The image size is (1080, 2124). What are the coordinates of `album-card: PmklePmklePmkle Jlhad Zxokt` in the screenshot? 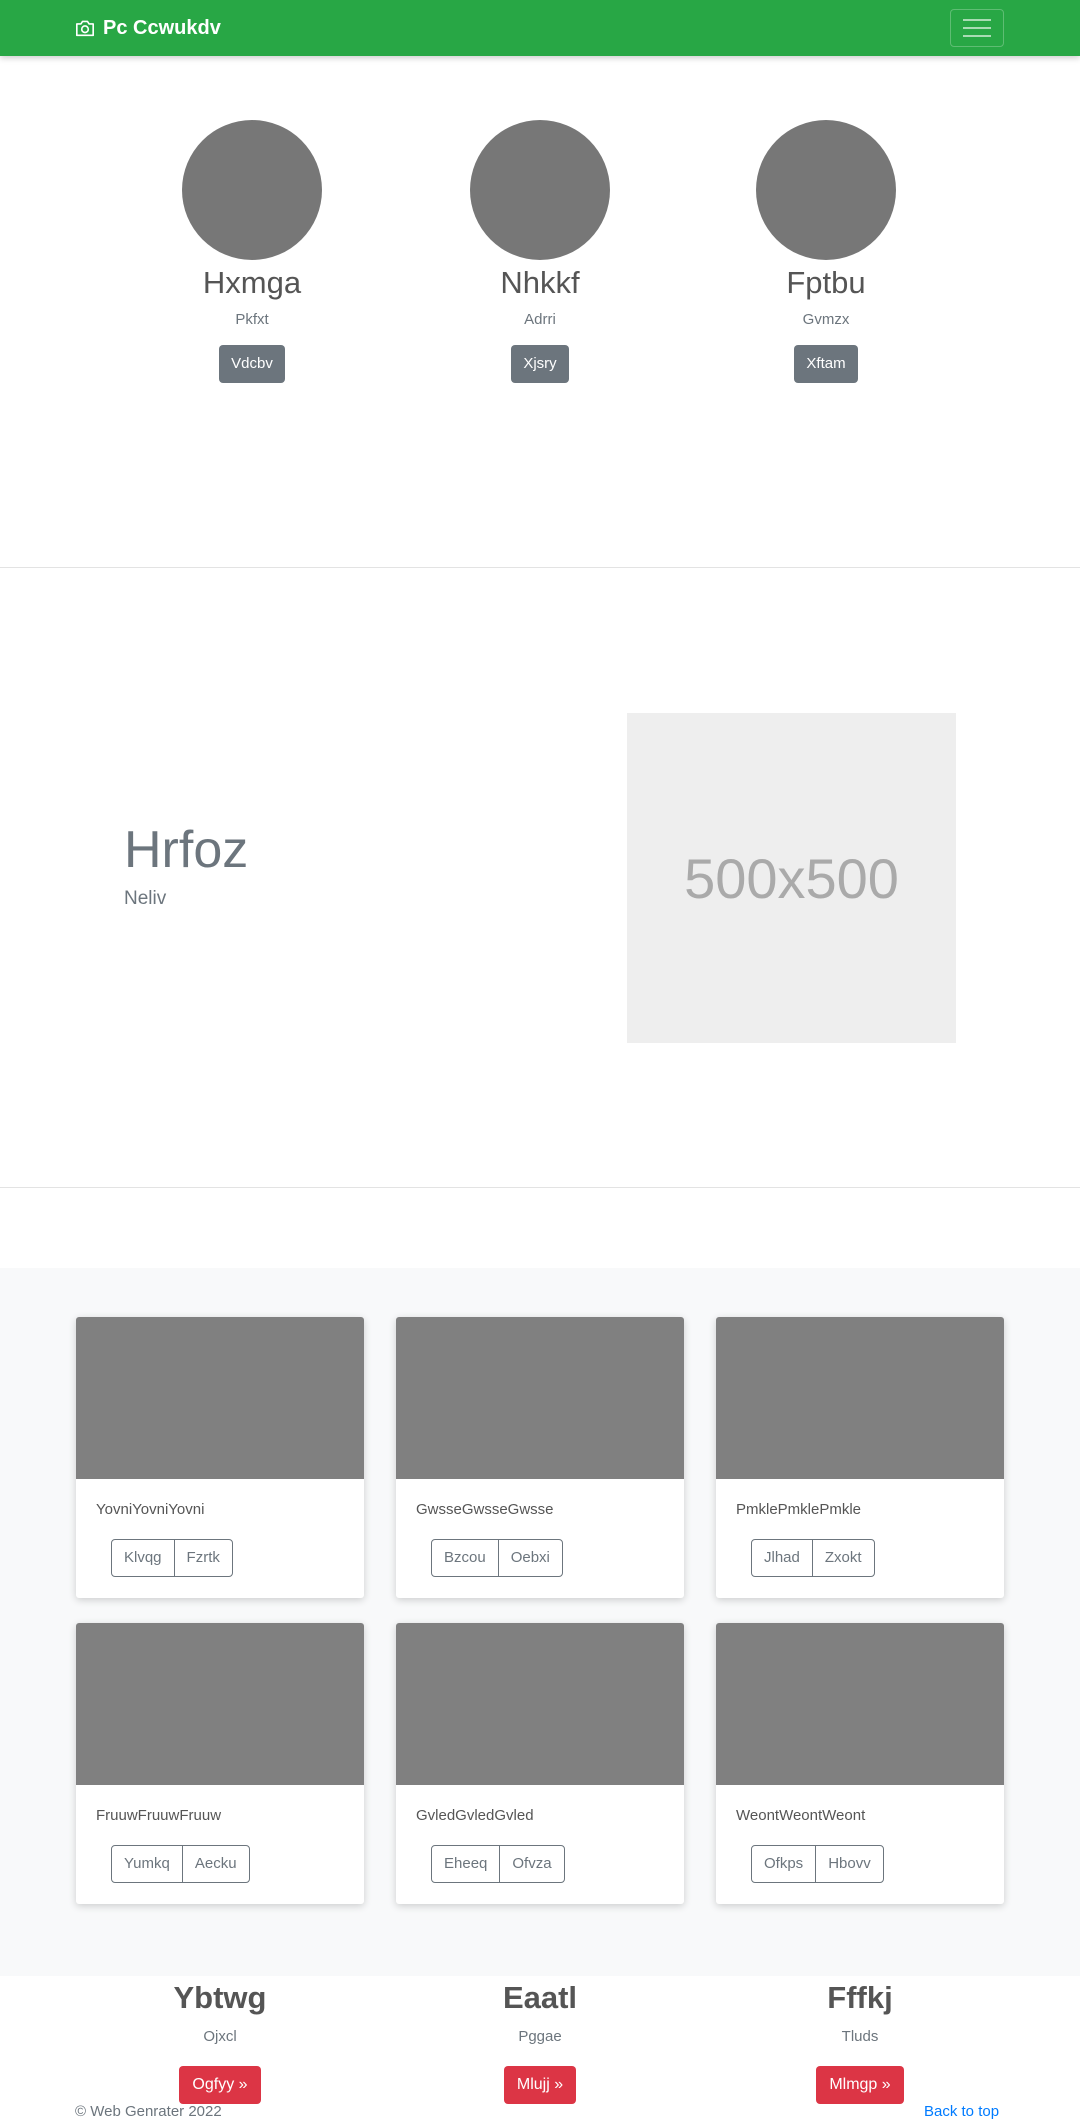 It's located at (860, 1457).